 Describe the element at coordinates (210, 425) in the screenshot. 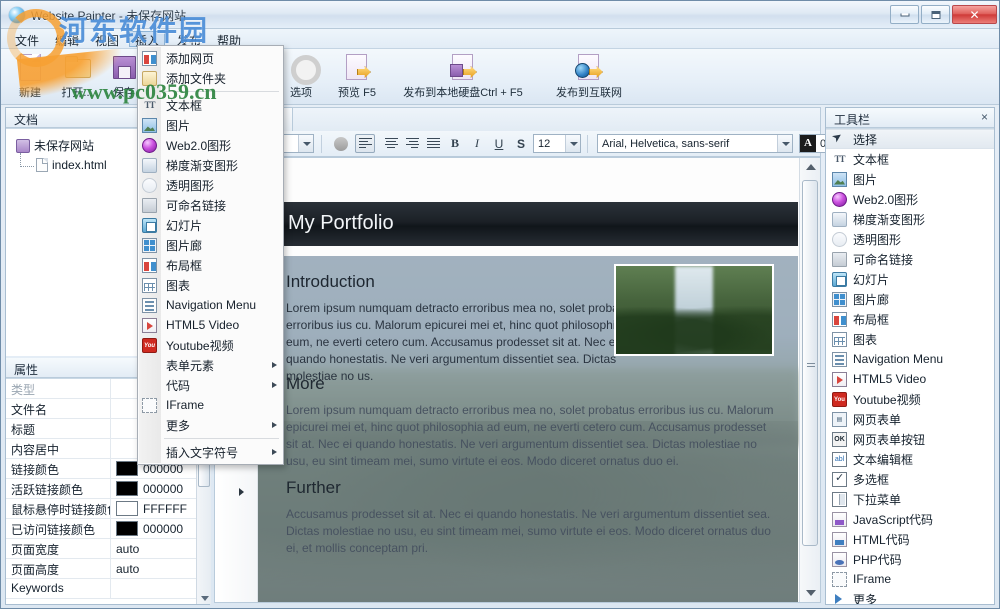

I see `menu-item-more: 更多` at that location.